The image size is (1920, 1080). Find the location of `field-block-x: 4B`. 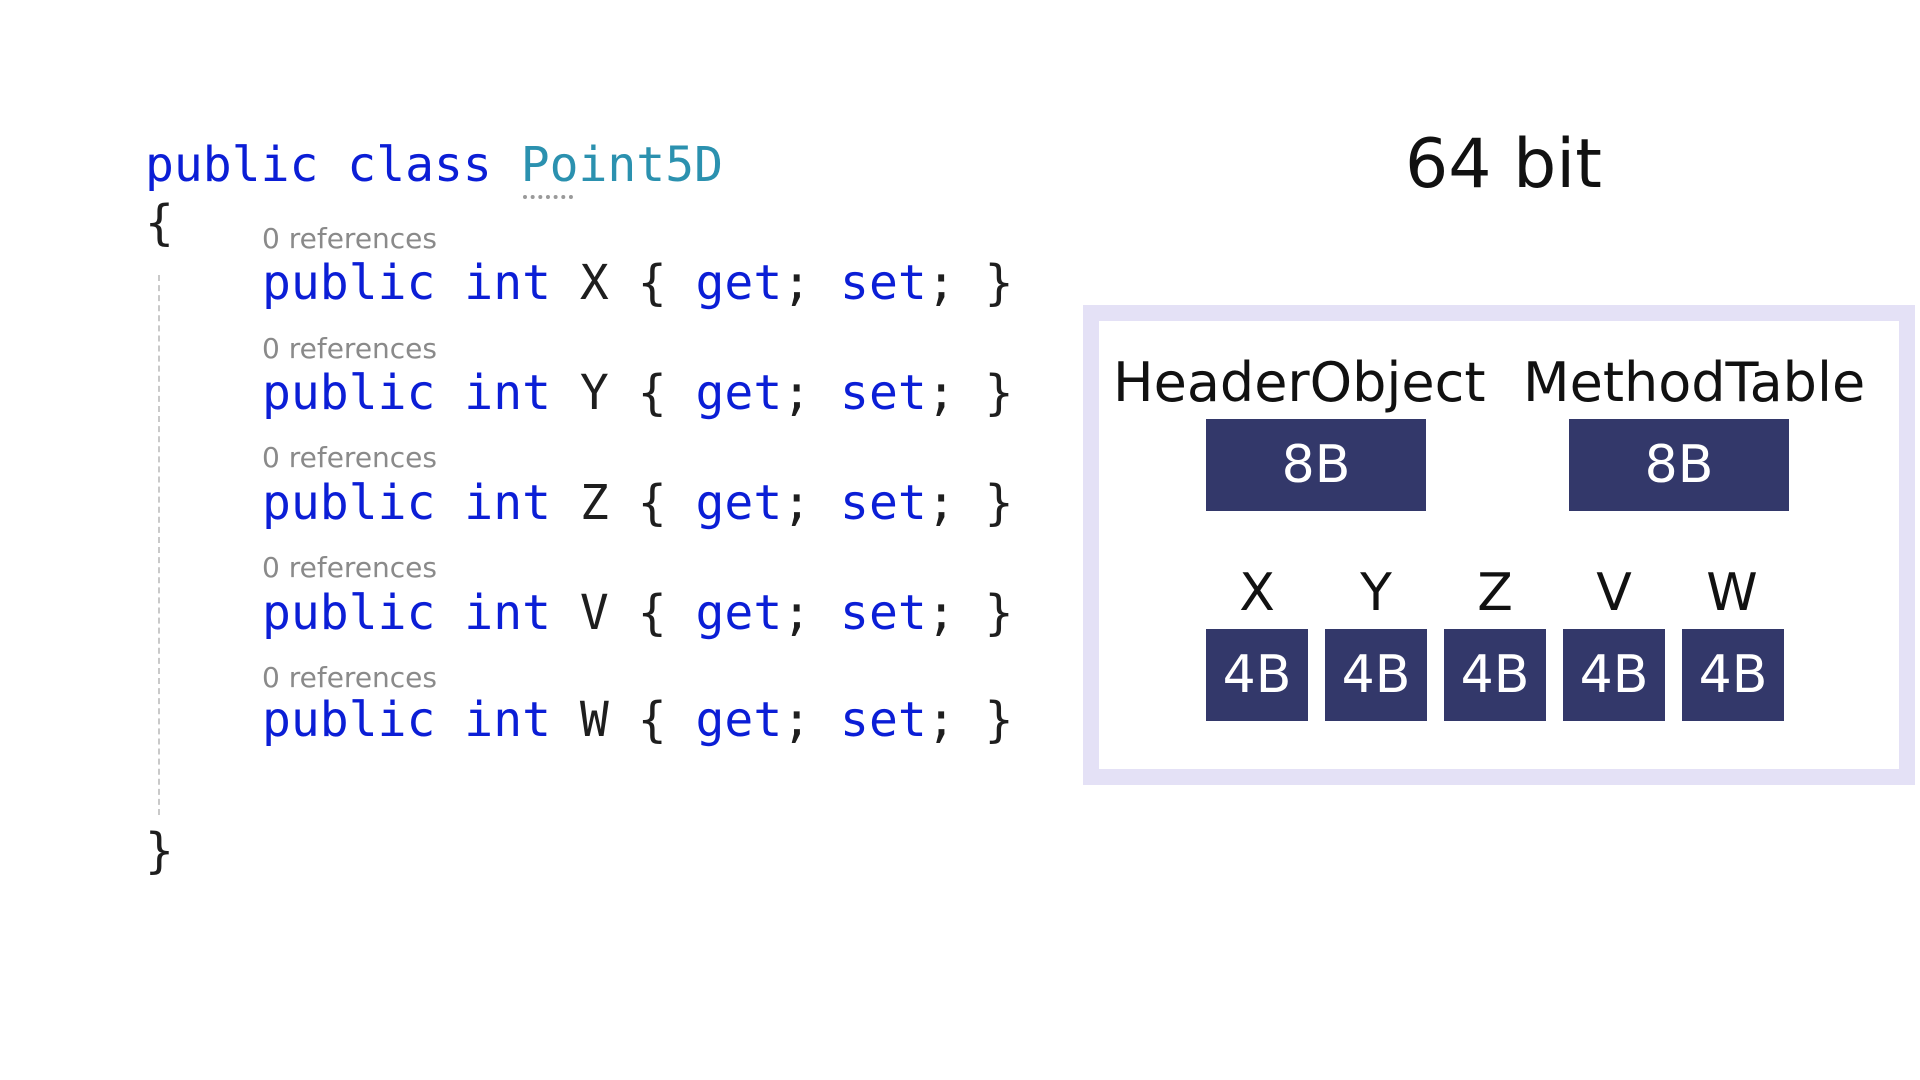

field-block-x: 4B is located at coordinates (1257, 675).